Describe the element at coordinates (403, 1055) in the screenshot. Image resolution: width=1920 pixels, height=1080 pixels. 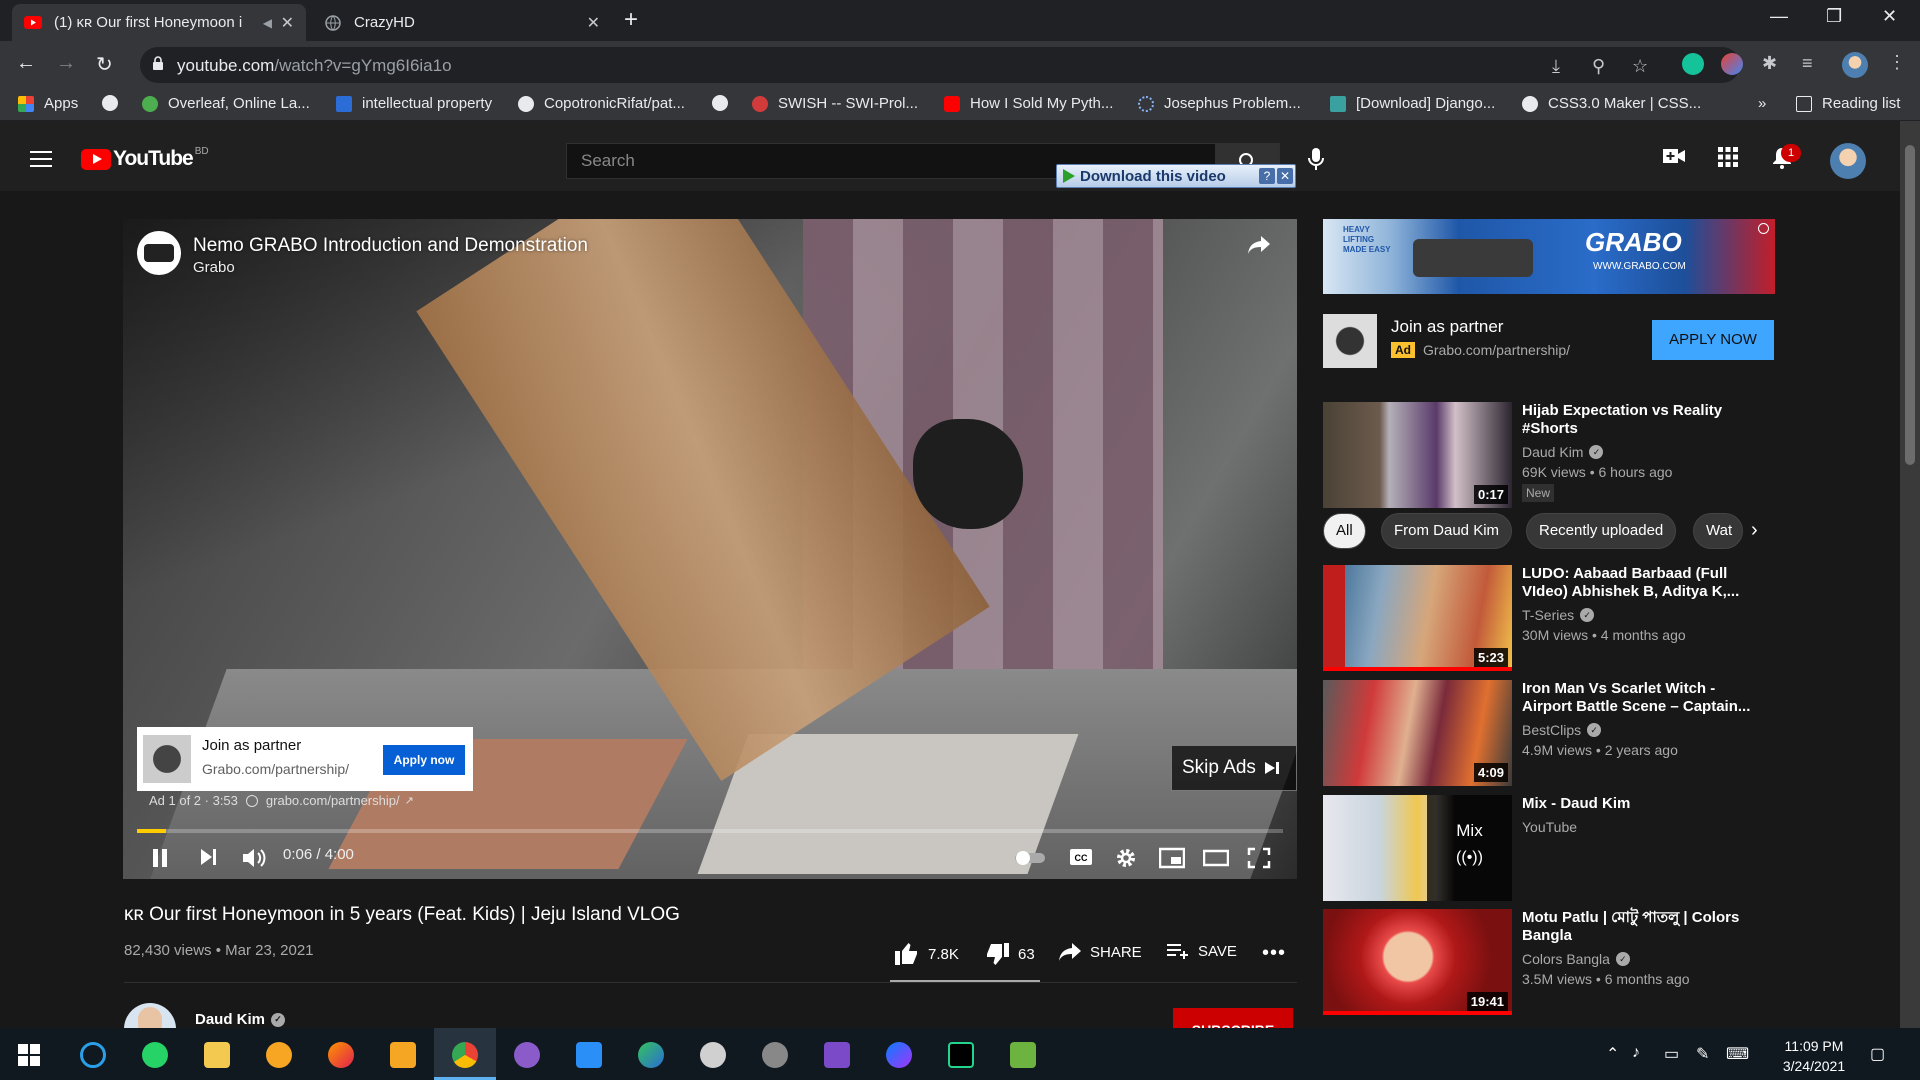
I see `sublime-icon` at that location.